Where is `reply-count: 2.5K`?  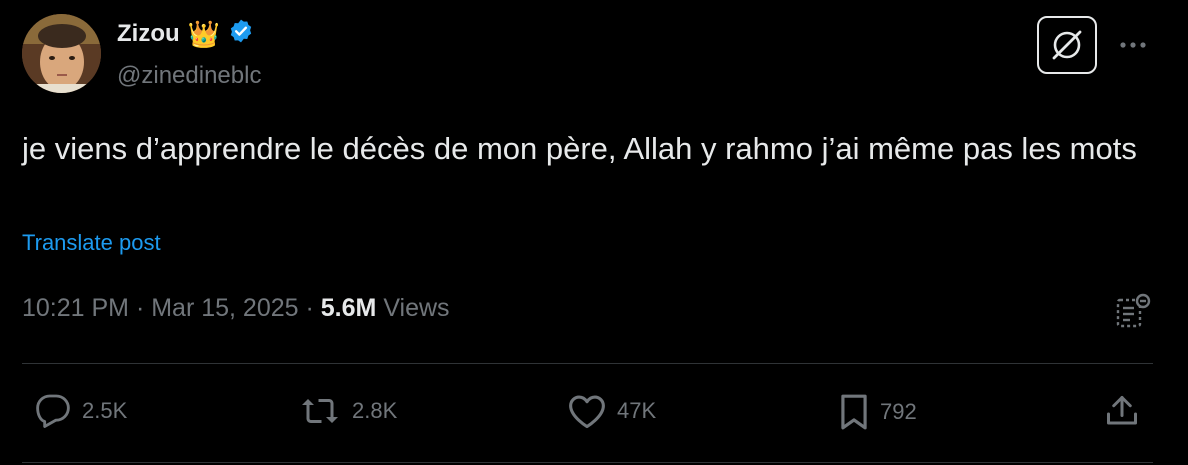
reply-count: 2.5K is located at coordinates (105, 410).